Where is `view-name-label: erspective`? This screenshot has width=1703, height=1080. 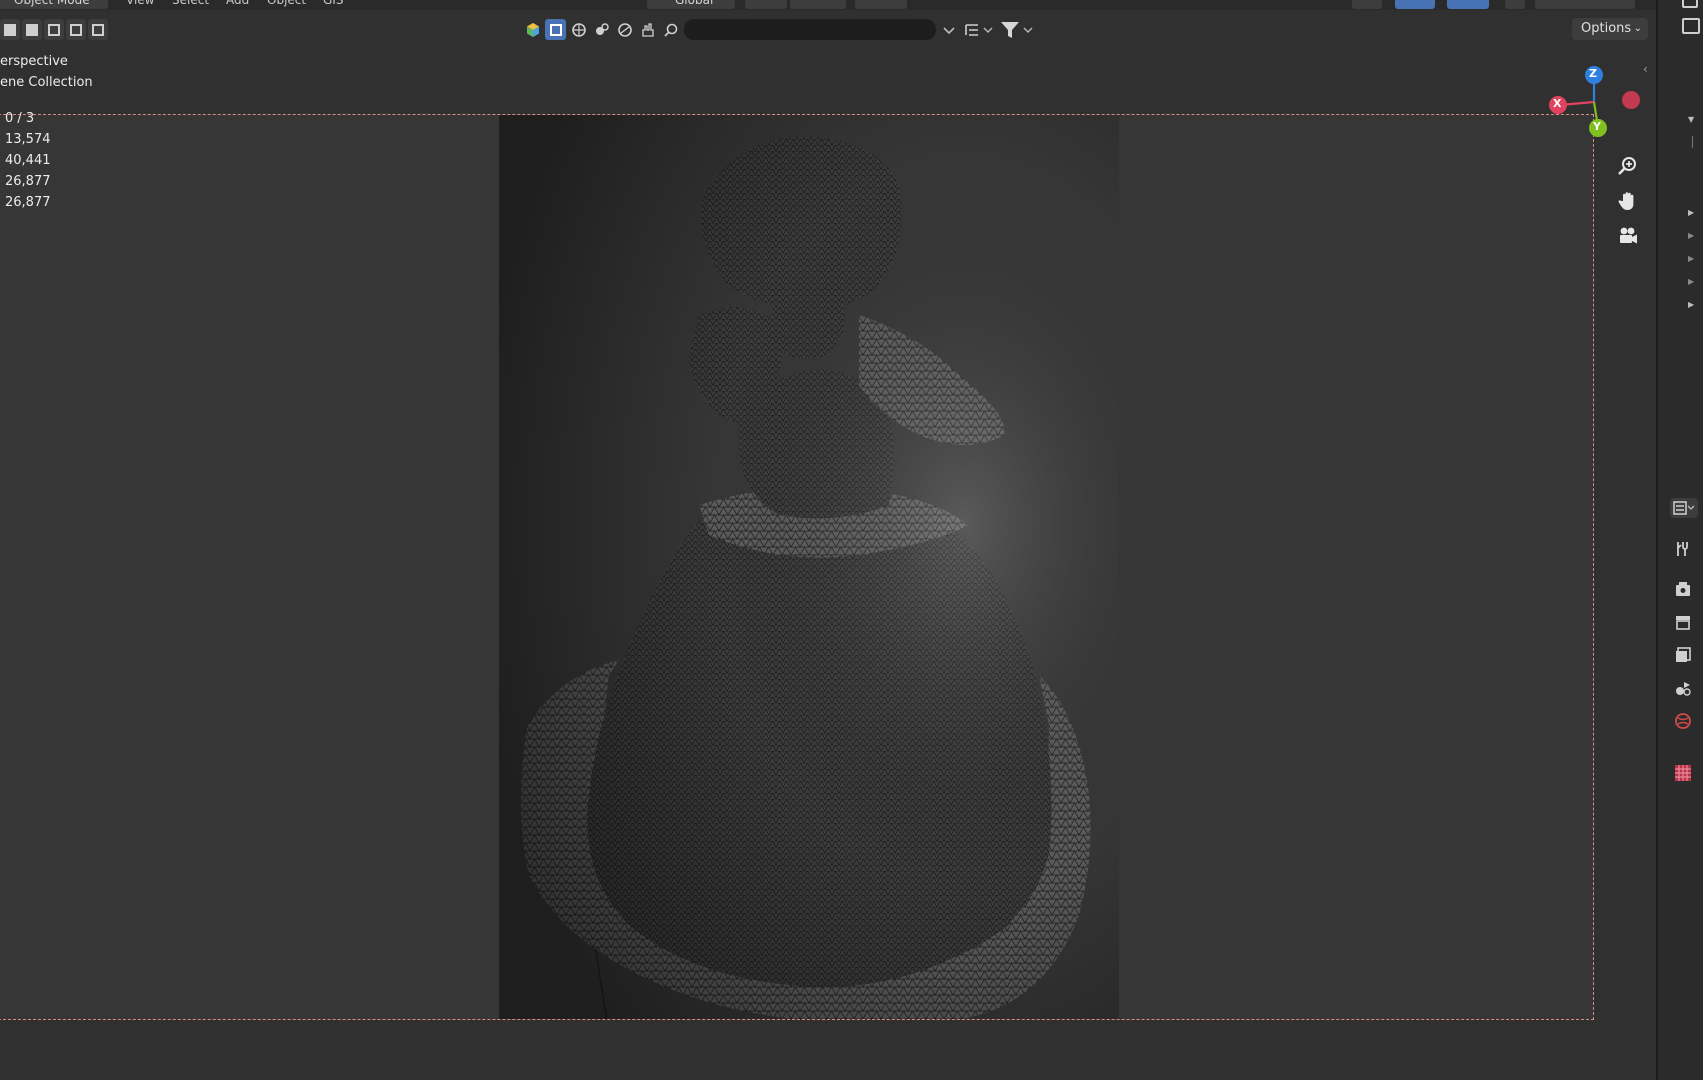 view-name-label: erspective is located at coordinates (34, 61).